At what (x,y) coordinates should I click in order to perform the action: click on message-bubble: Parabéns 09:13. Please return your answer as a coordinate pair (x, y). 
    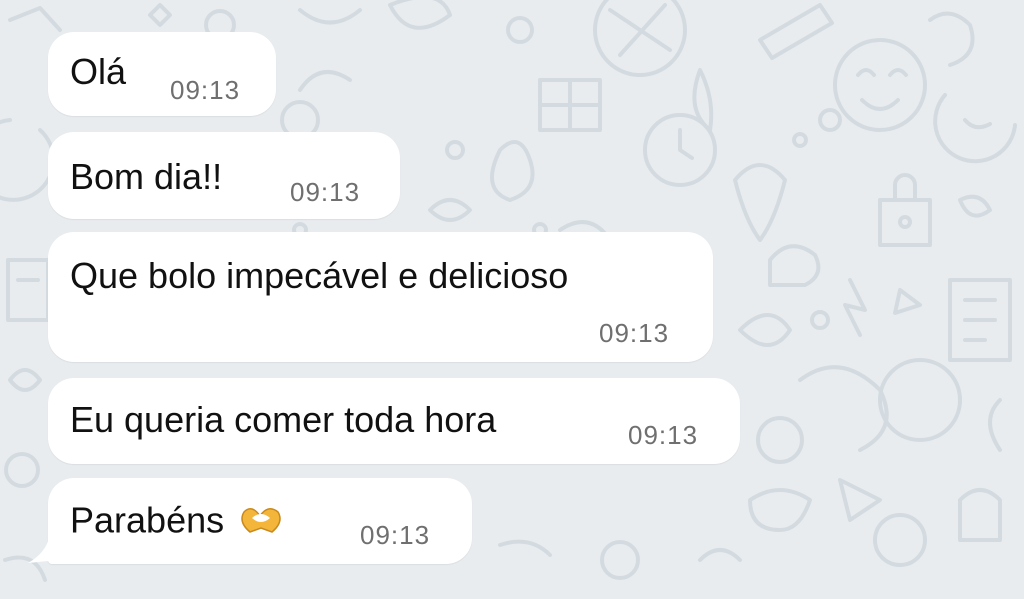
    Looking at the image, I should click on (260, 521).